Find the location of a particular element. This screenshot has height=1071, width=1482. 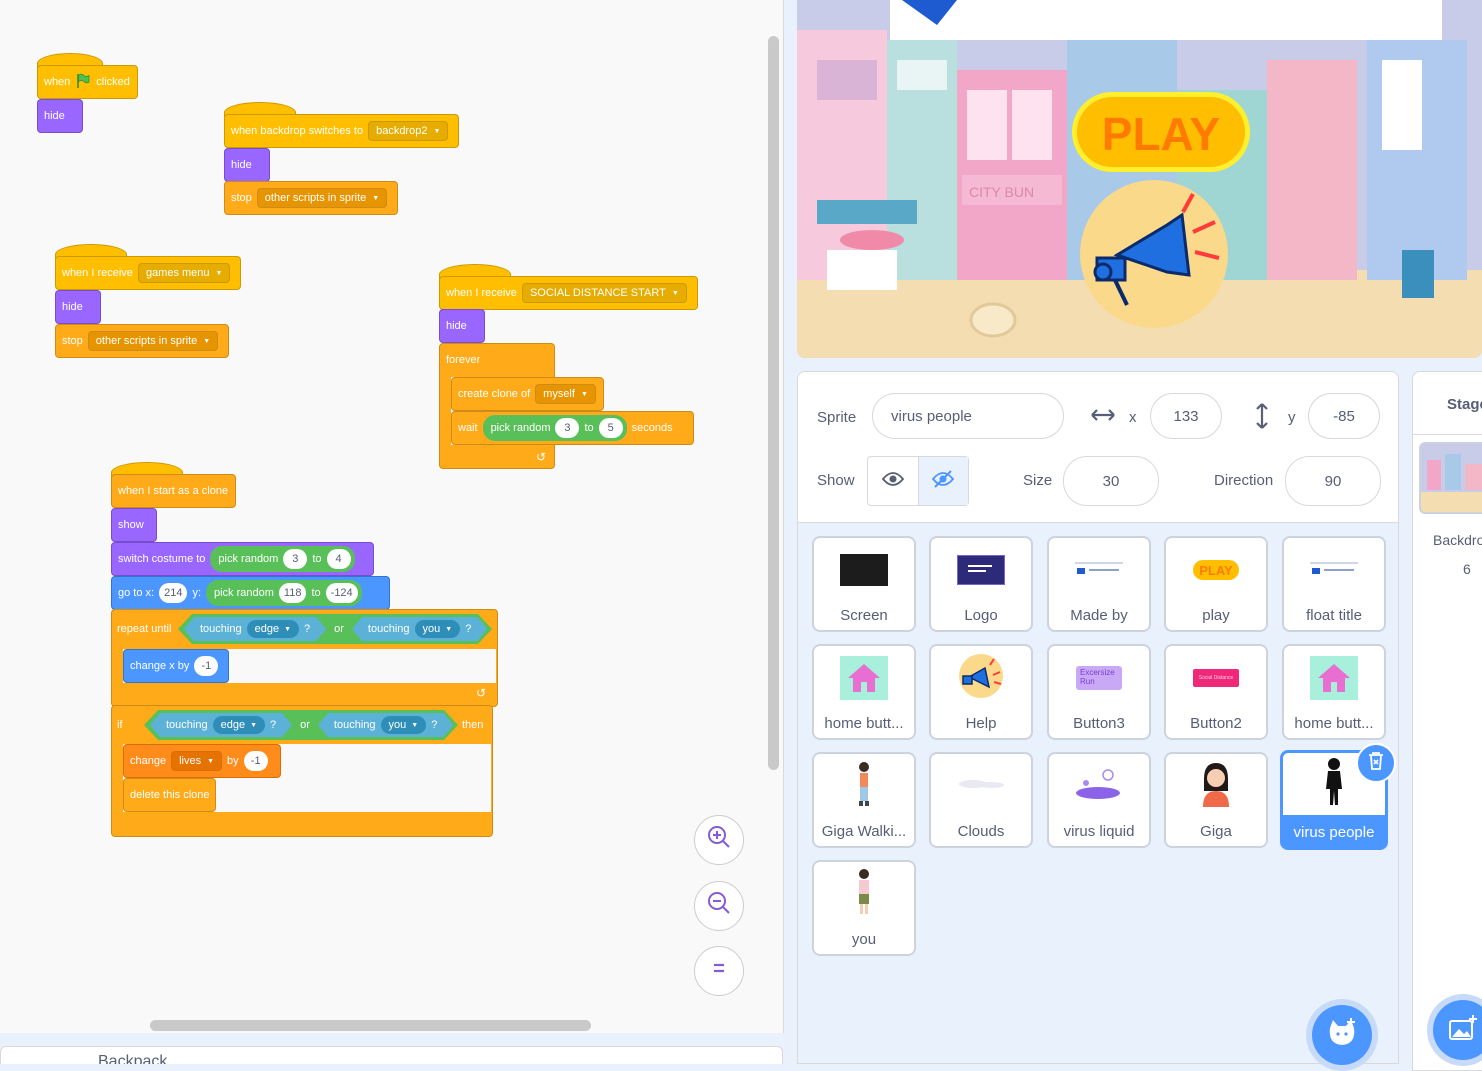

go-to-xy-block: go to x: 214 y: pick random 118 to -124 is located at coordinates (250, 593).